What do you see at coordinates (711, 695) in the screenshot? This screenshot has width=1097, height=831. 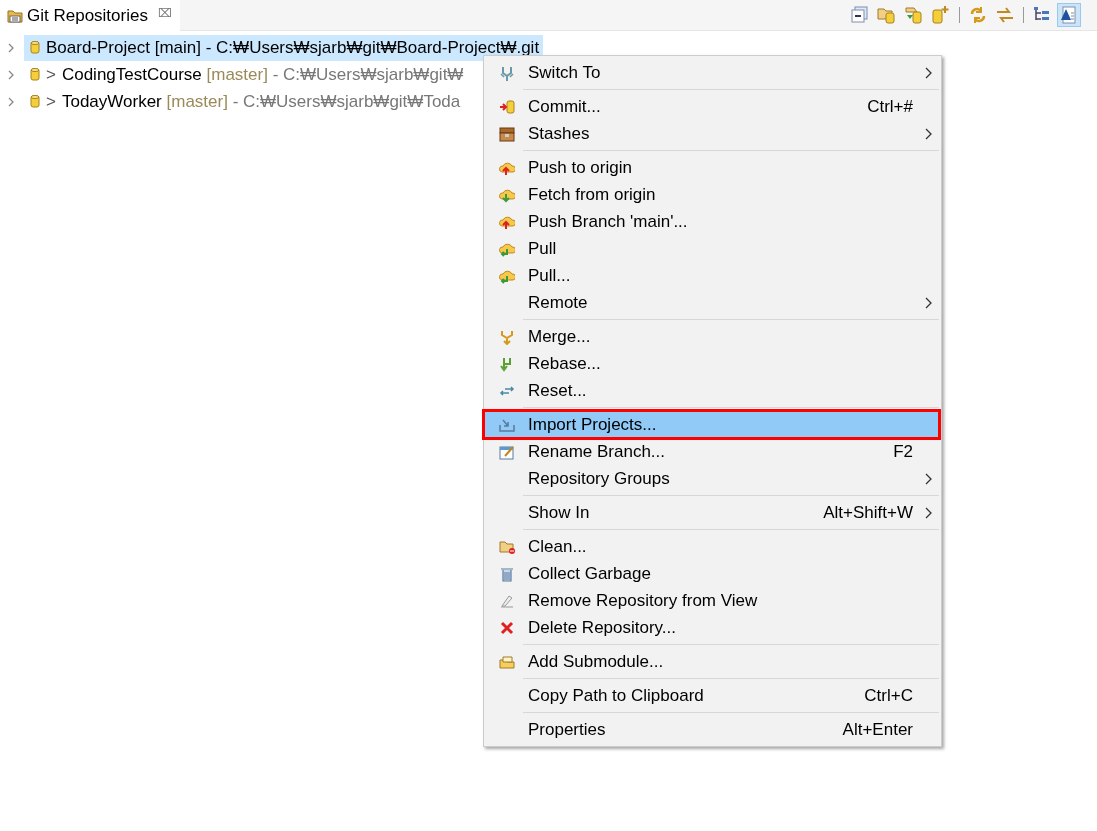 I see `menu-item: Copy Path to Clipboard Ctrl+C` at bounding box center [711, 695].